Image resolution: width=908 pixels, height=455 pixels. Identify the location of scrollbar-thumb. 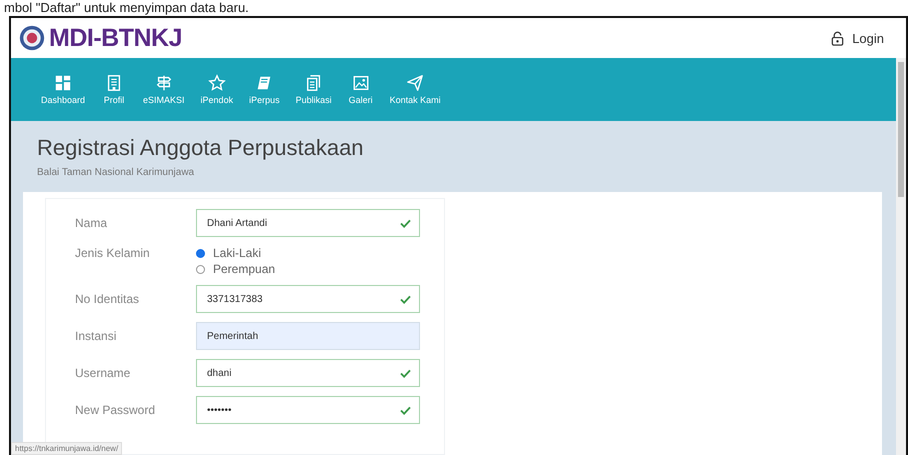
(901, 129).